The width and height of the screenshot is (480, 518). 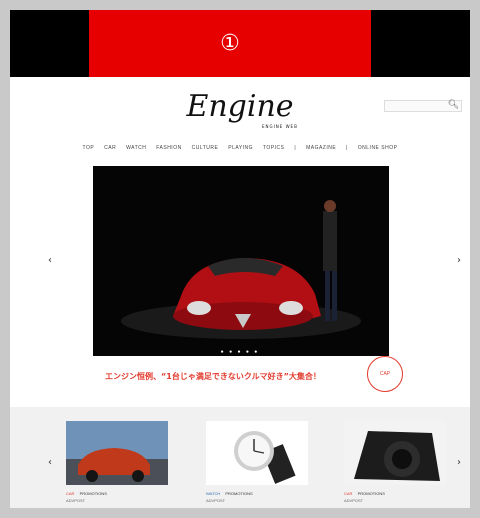 What do you see at coordinates (240, 106) in the screenshot?
I see `site-logo: Engine` at bounding box center [240, 106].